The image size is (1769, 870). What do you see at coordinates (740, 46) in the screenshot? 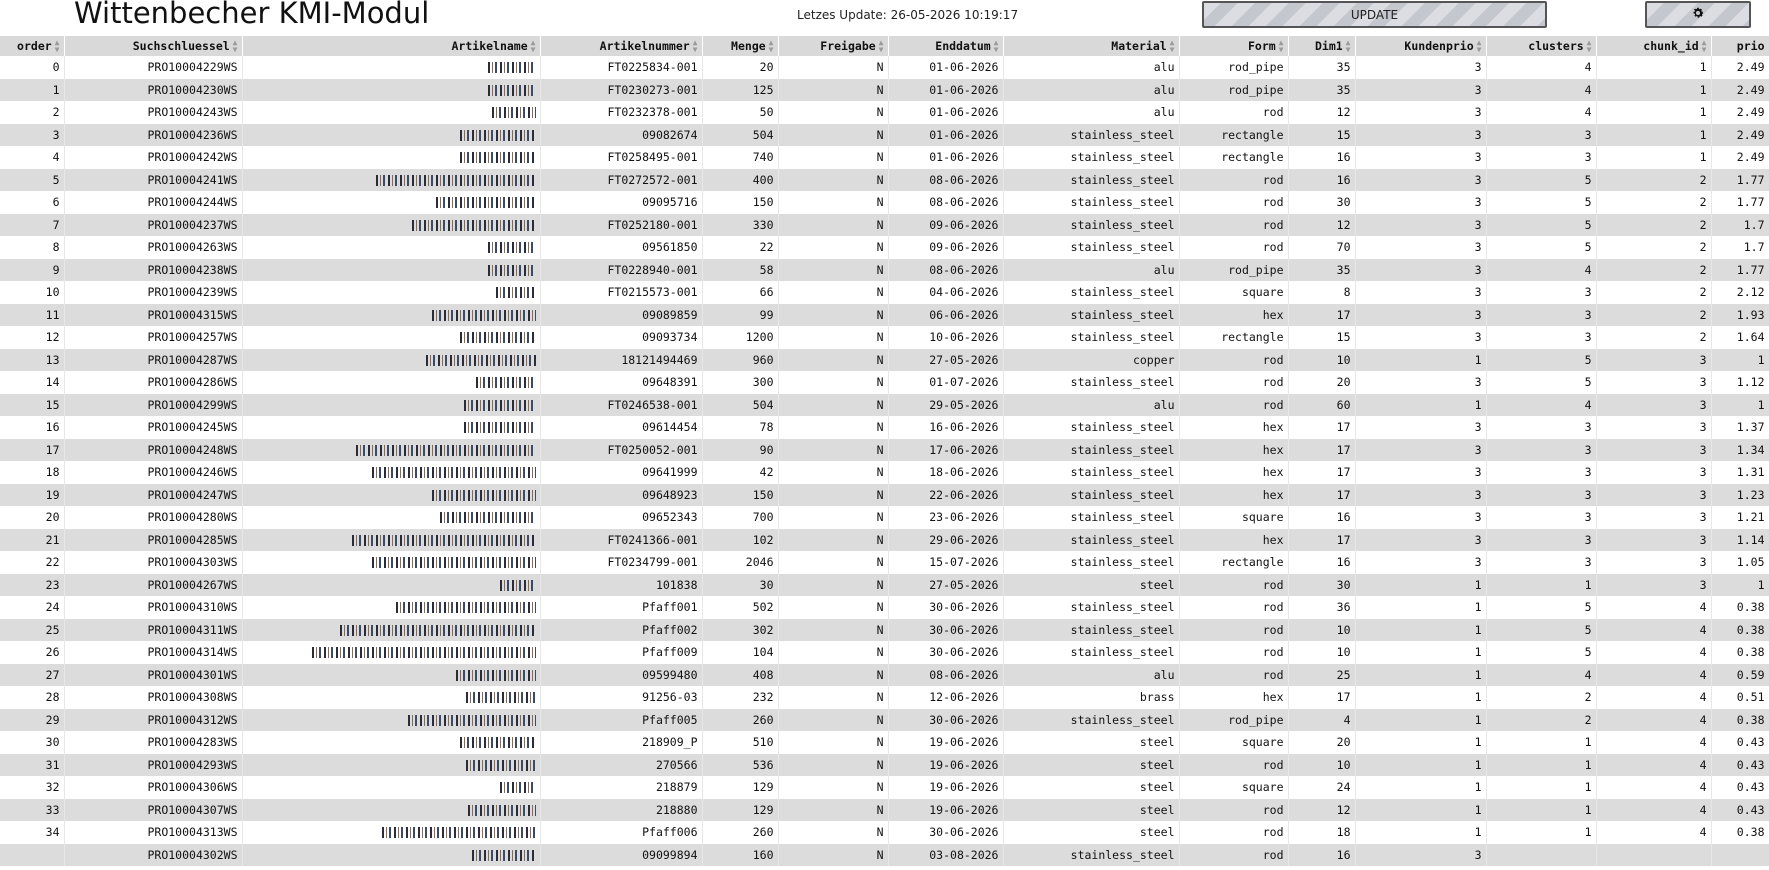
I see `column-header-menge: Menge ▲ ▼` at bounding box center [740, 46].